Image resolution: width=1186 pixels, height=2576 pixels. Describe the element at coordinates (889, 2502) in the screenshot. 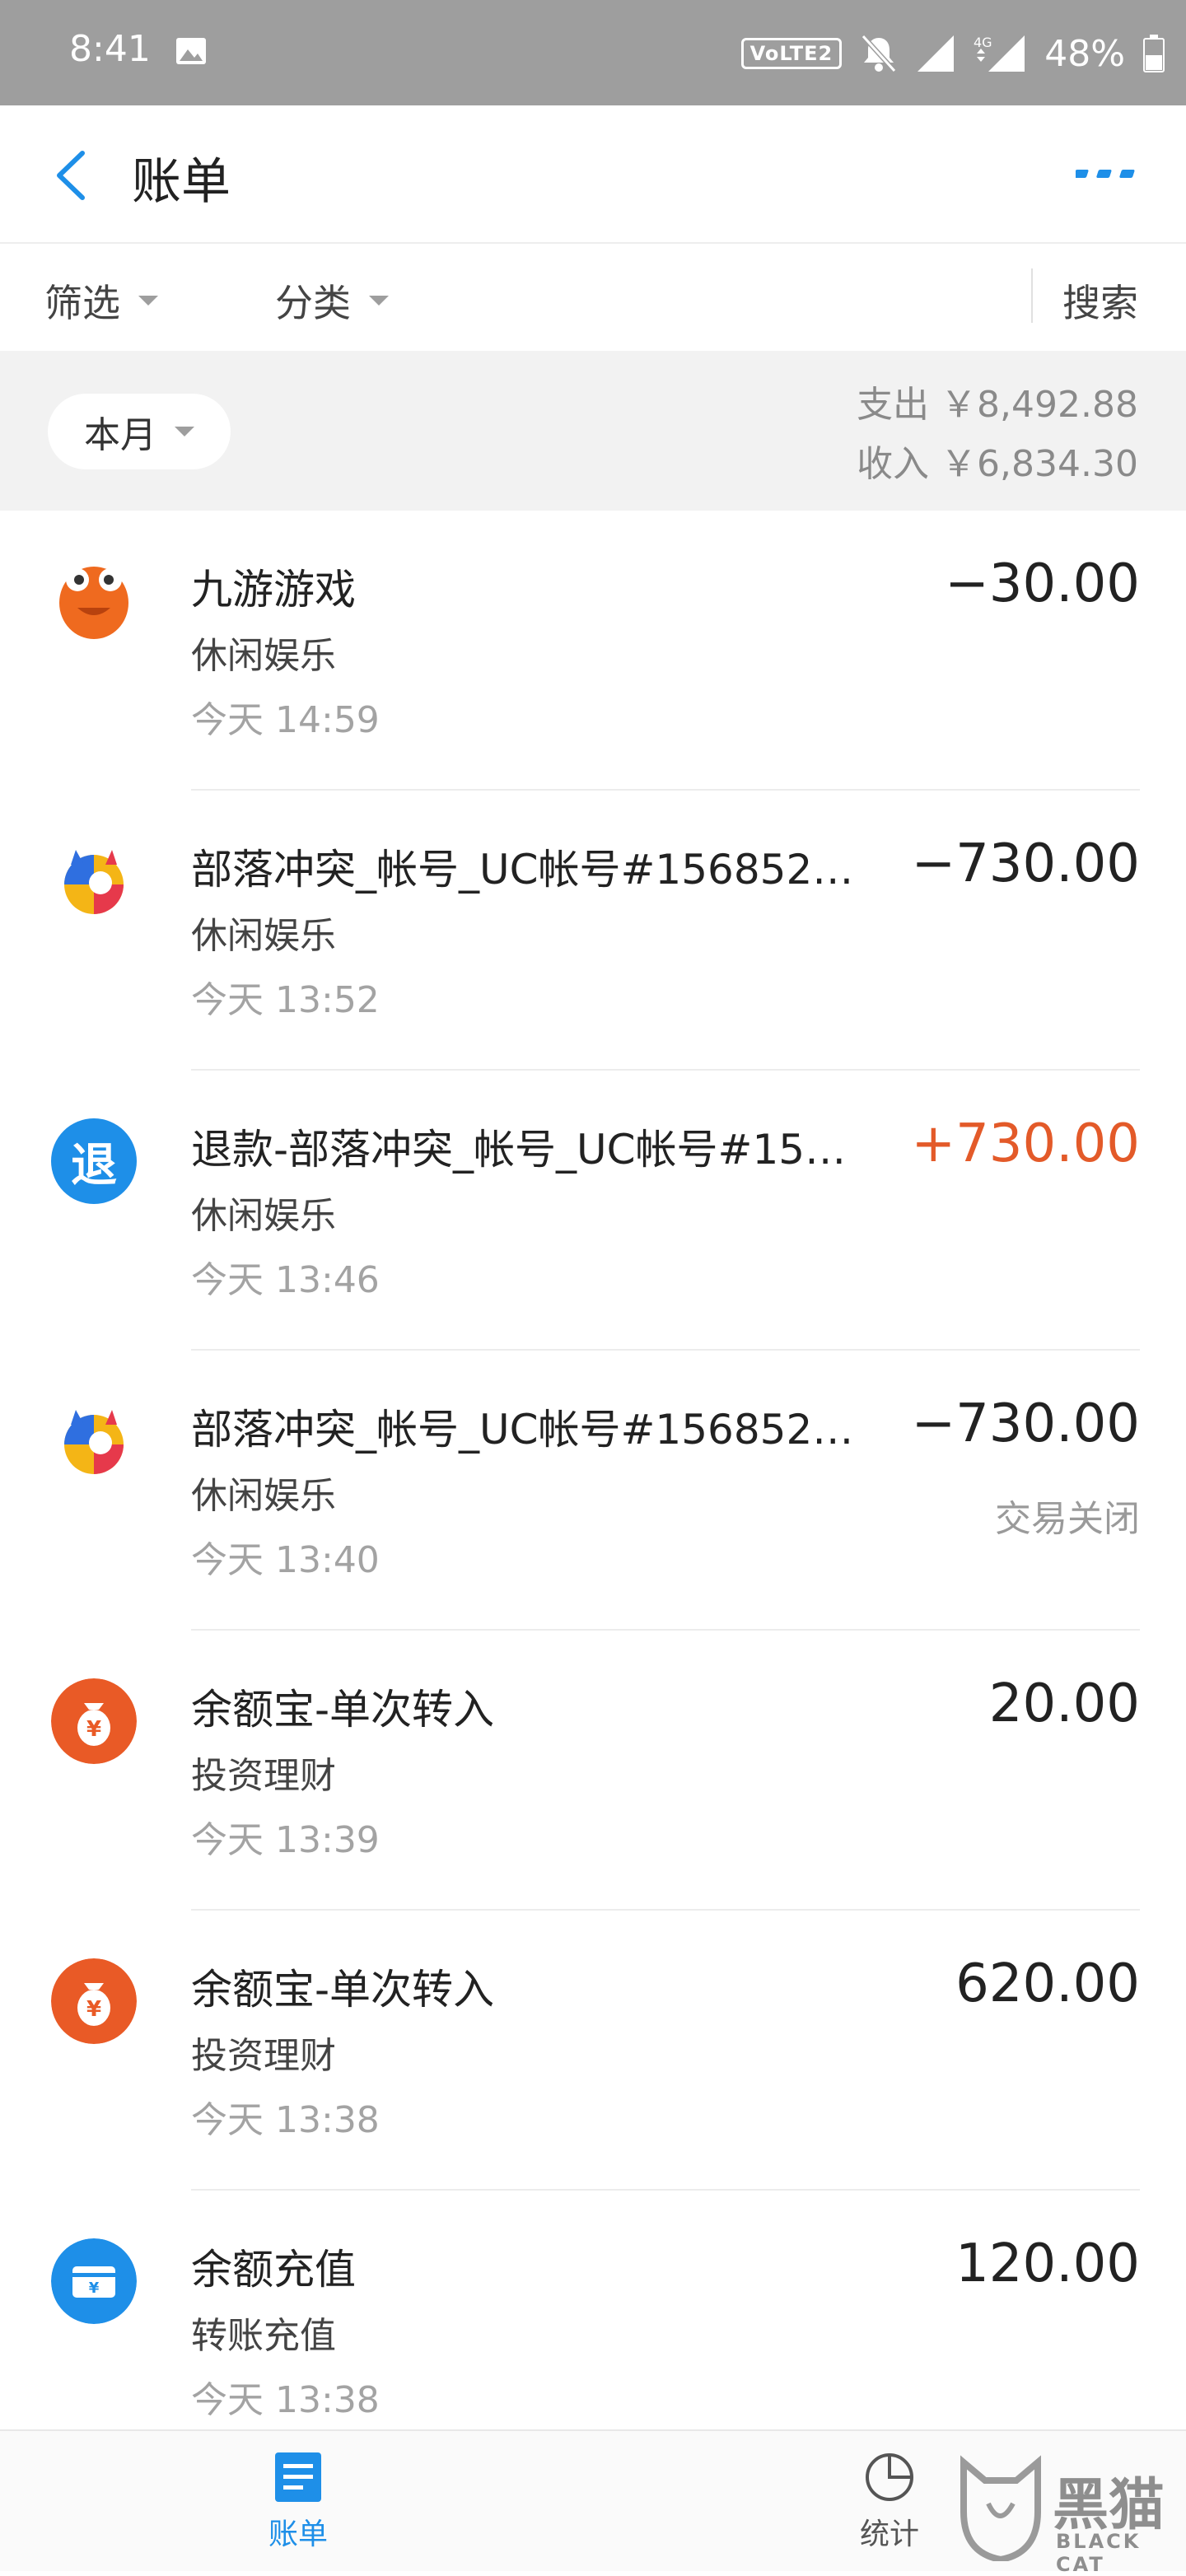

I see `tab-stats: 统计` at that location.